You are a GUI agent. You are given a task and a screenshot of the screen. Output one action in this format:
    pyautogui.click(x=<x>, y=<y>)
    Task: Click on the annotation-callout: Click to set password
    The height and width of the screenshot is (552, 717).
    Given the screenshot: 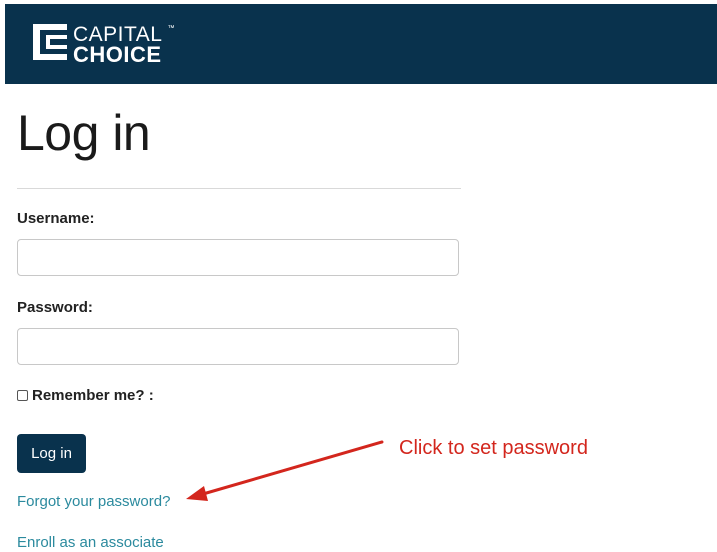 What is the action you would take?
    pyautogui.click(x=493, y=448)
    